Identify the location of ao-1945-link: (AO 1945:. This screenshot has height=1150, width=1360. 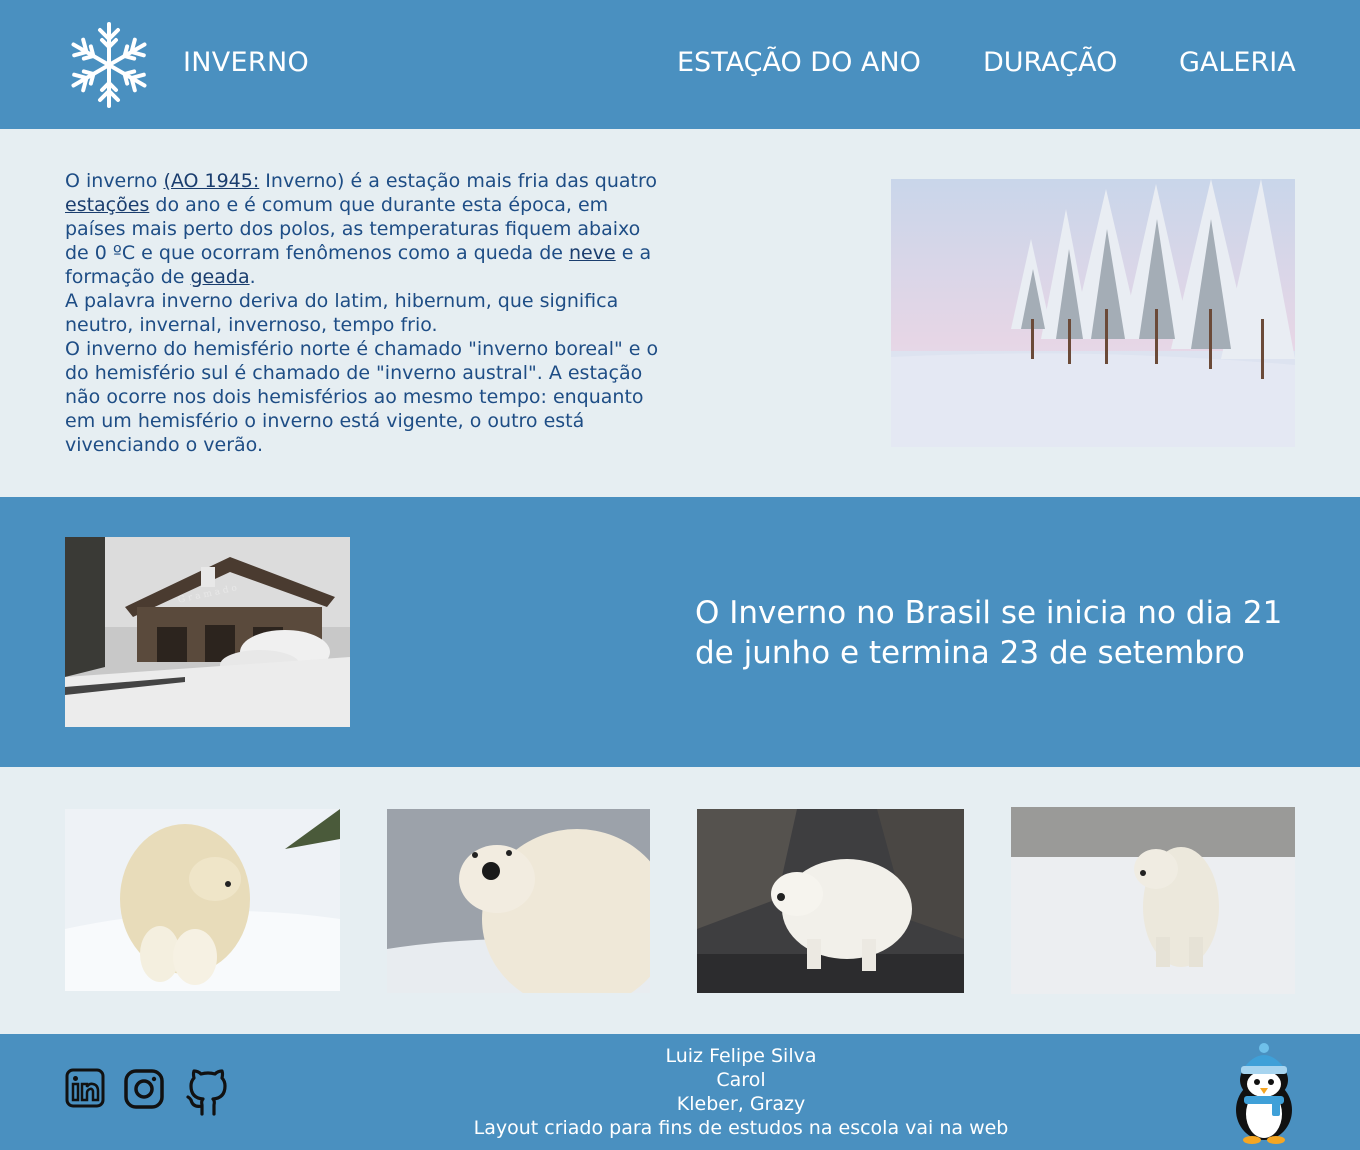
(211, 181).